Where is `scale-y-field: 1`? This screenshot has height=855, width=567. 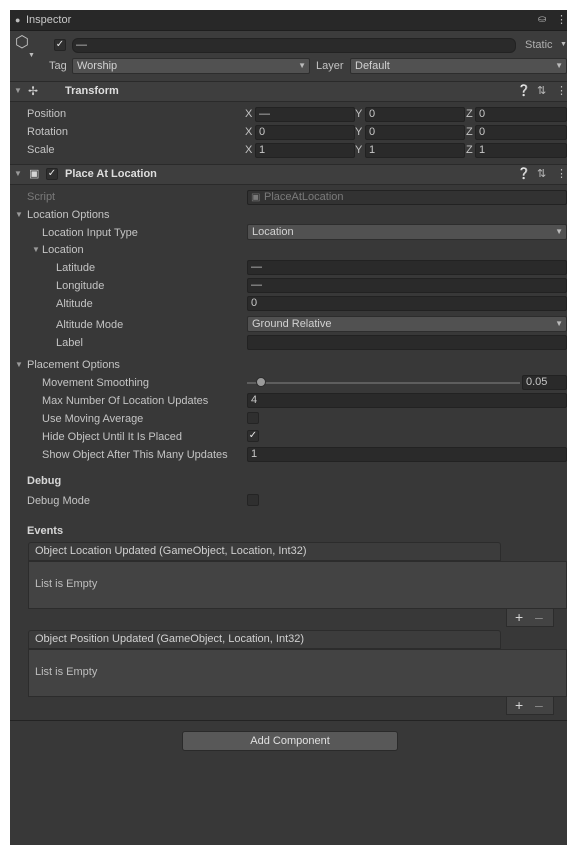
scale-y-field: 1 is located at coordinates (415, 150).